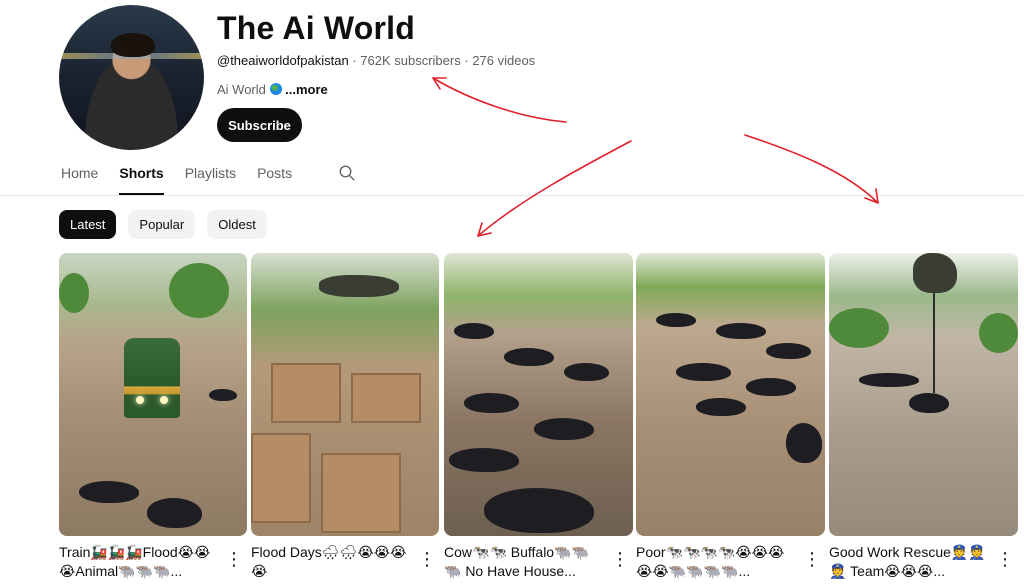  I want to click on tab-shorts: Shorts, so click(142, 176).